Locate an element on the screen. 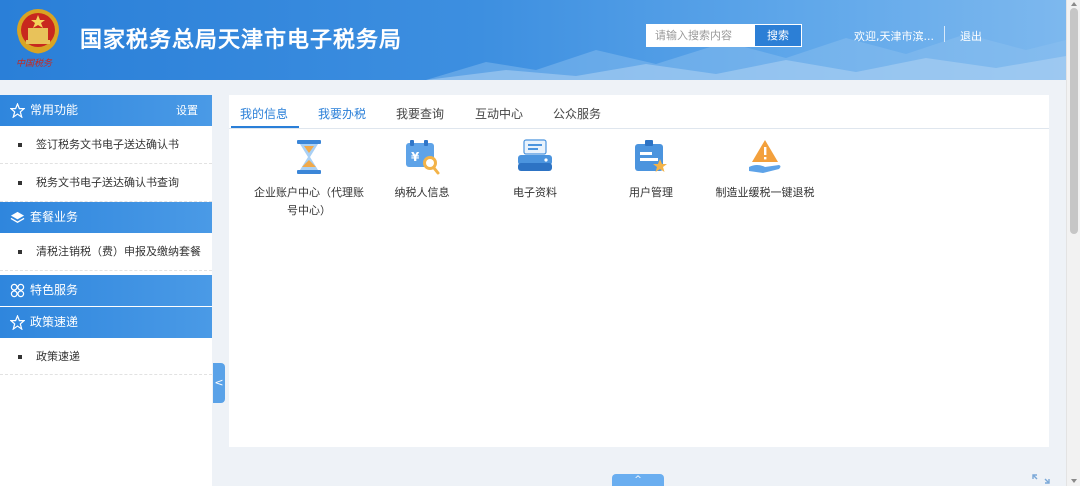  tab-bar: 我的信息 我要办税 我要查询 互动中心 公众服务 is located at coordinates (639, 112).